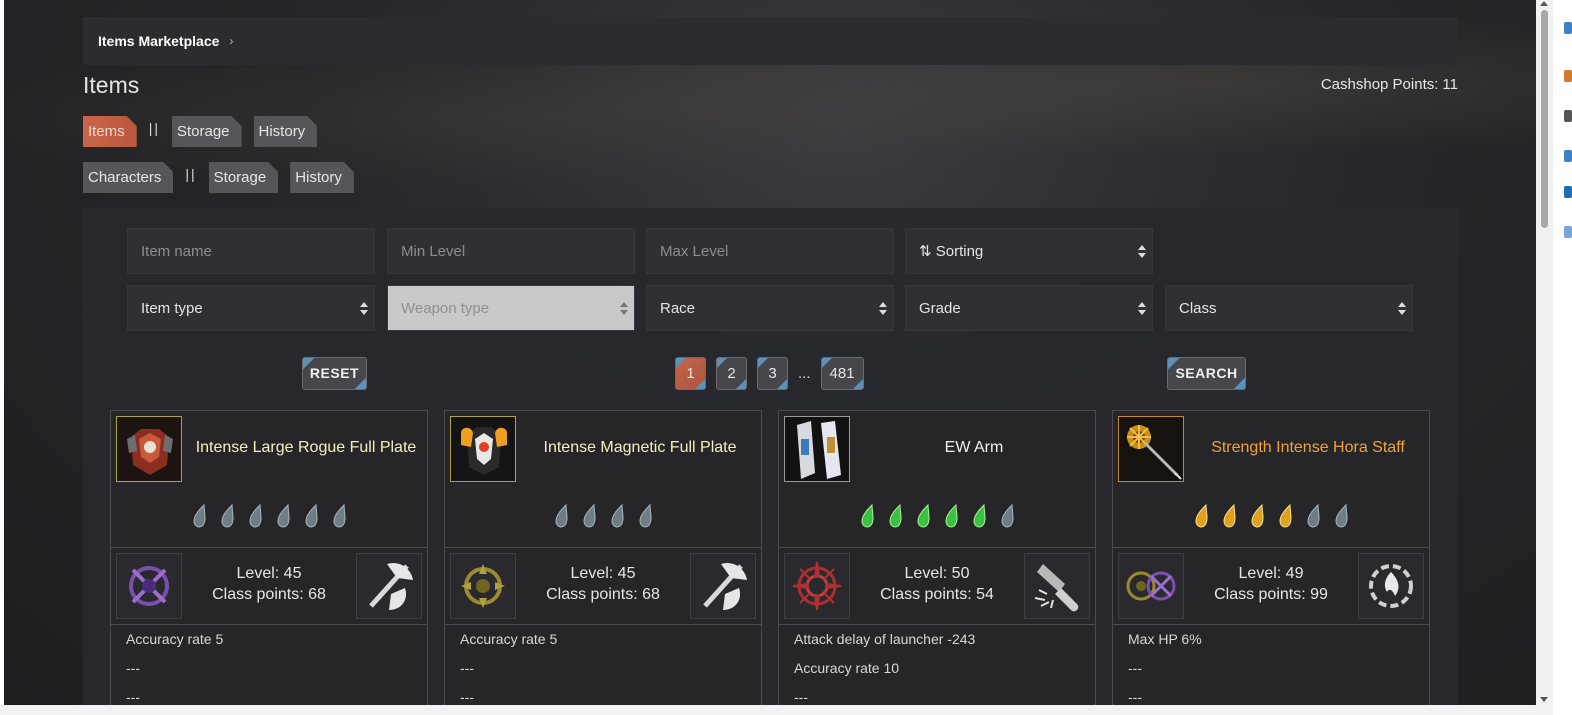 The width and height of the screenshot is (1572, 715). I want to click on page-button-1: 1, so click(690, 373).